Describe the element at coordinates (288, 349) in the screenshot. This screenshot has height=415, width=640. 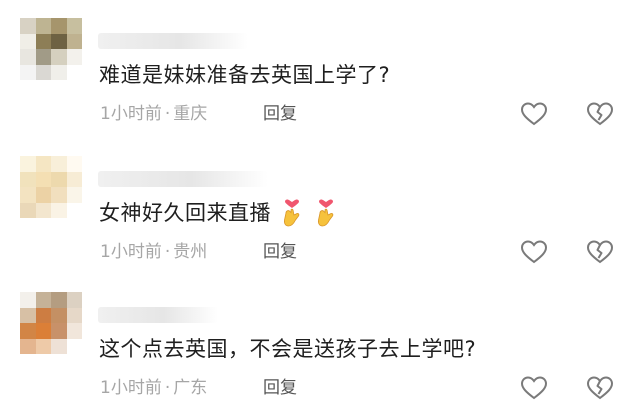
I see `comment-text: 这个点去英国，不会是送孩子去上学吧?` at that location.